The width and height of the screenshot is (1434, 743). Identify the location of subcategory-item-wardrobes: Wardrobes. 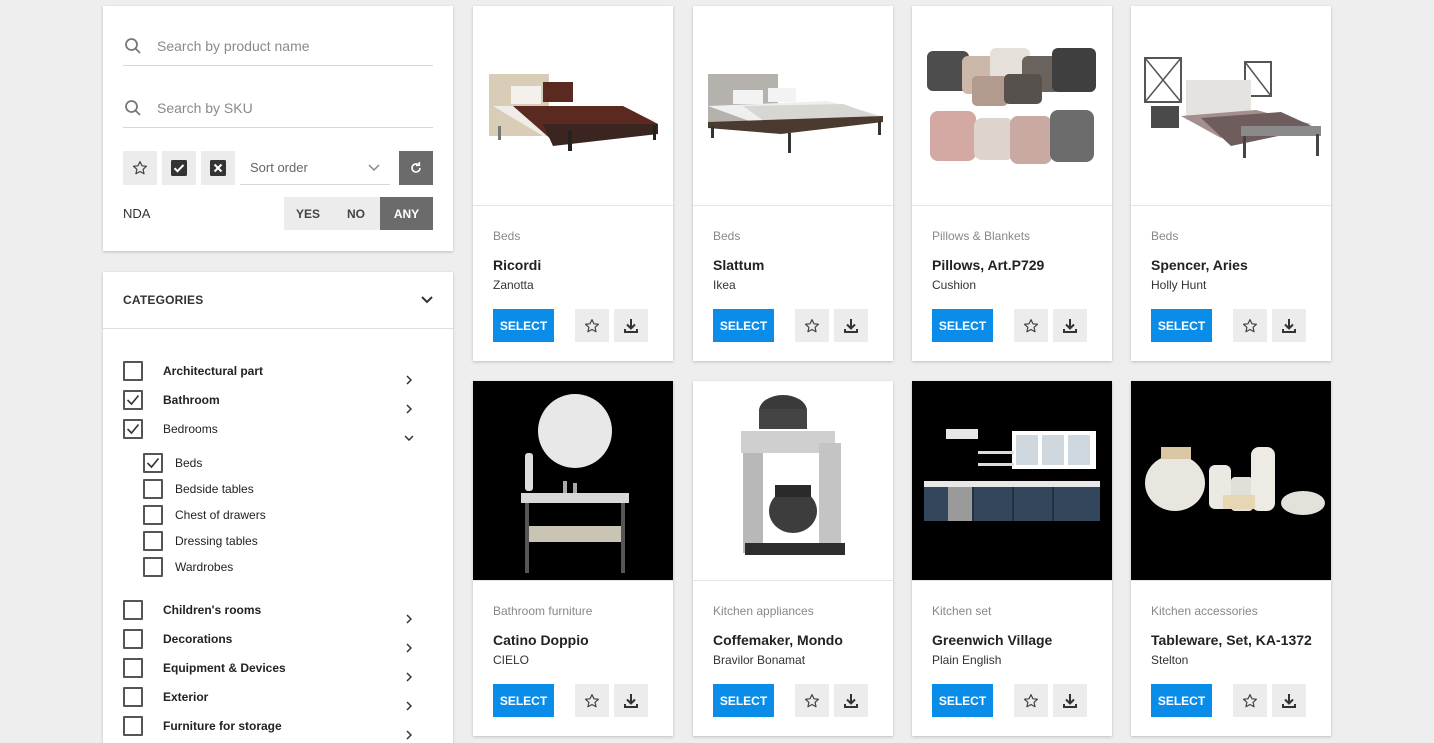
(188, 567).